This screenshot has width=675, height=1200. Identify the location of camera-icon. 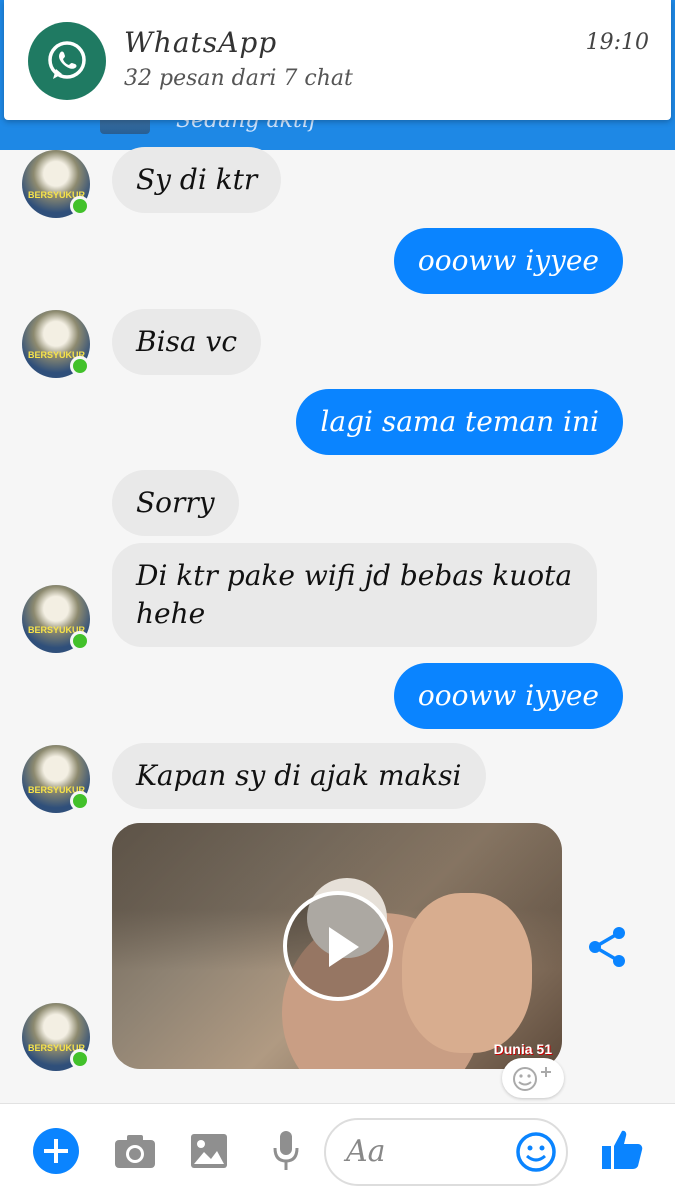
(135, 1153).